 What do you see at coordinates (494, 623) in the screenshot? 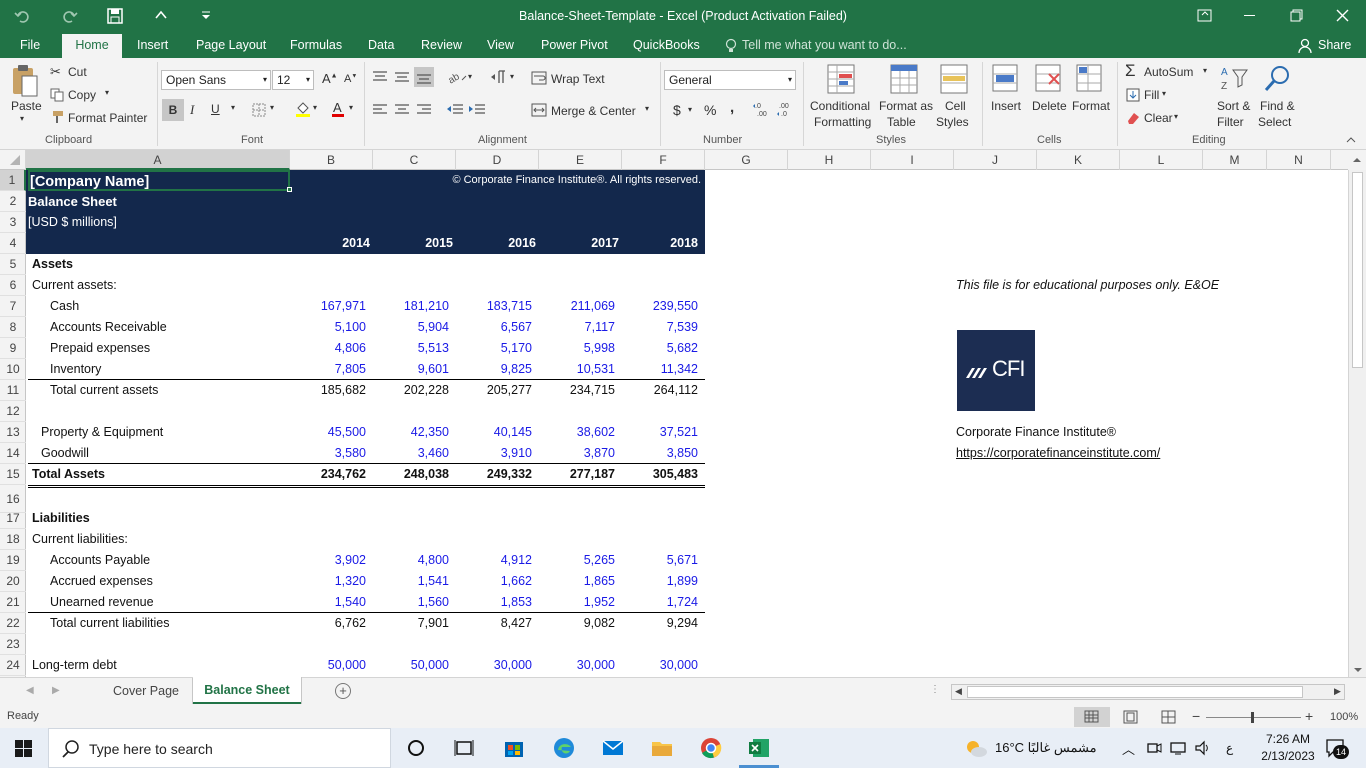
I see `data-cell: 8,427` at bounding box center [494, 623].